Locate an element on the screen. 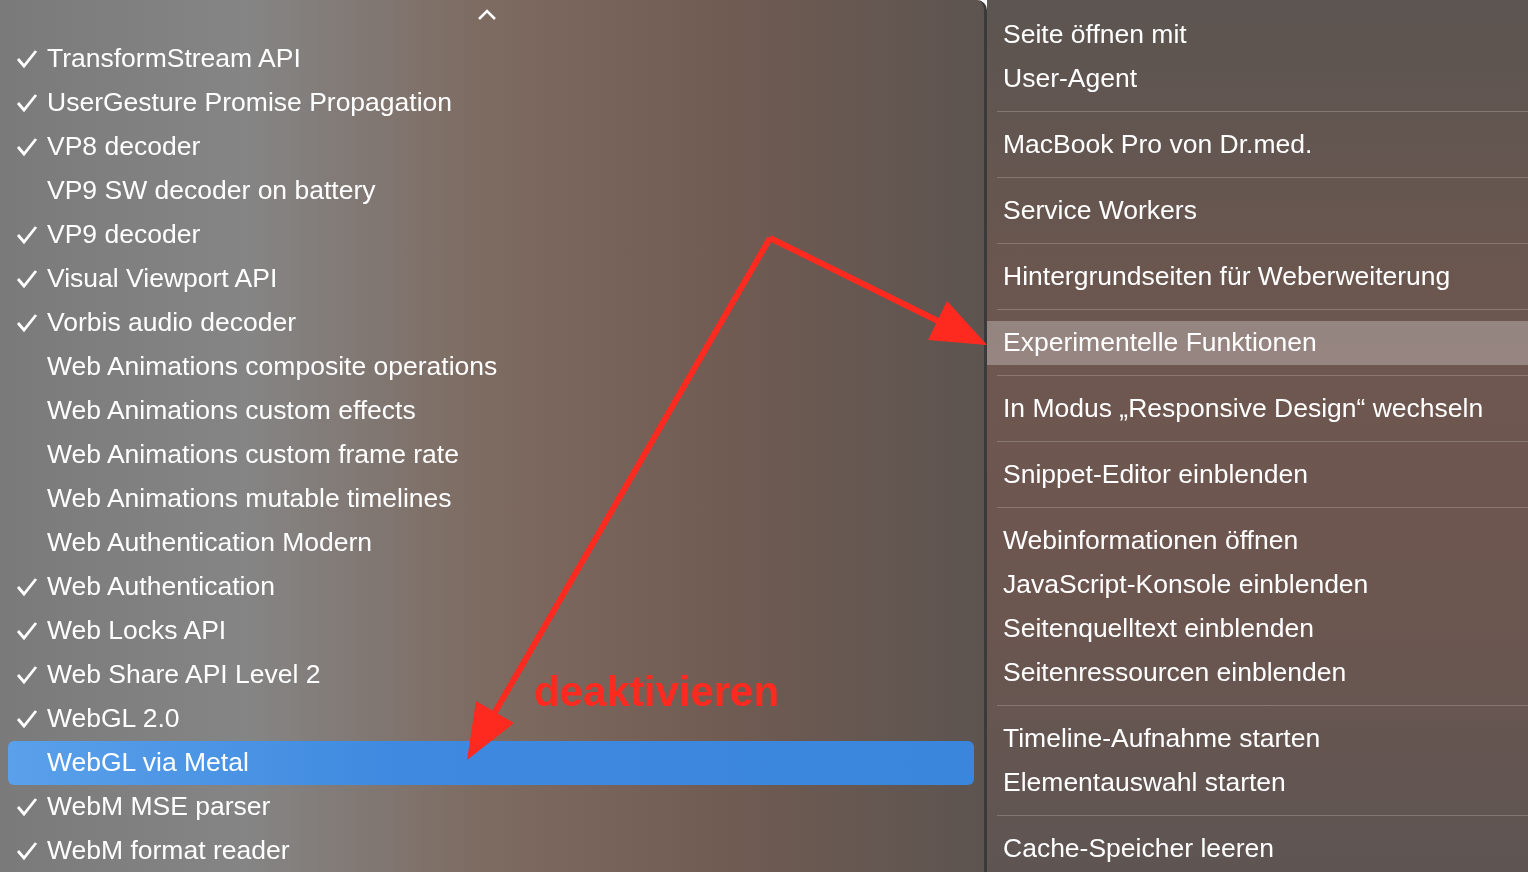 This screenshot has height=872, width=1528. menu-item: Web Animations custom effects is located at coordinates (216, 411).